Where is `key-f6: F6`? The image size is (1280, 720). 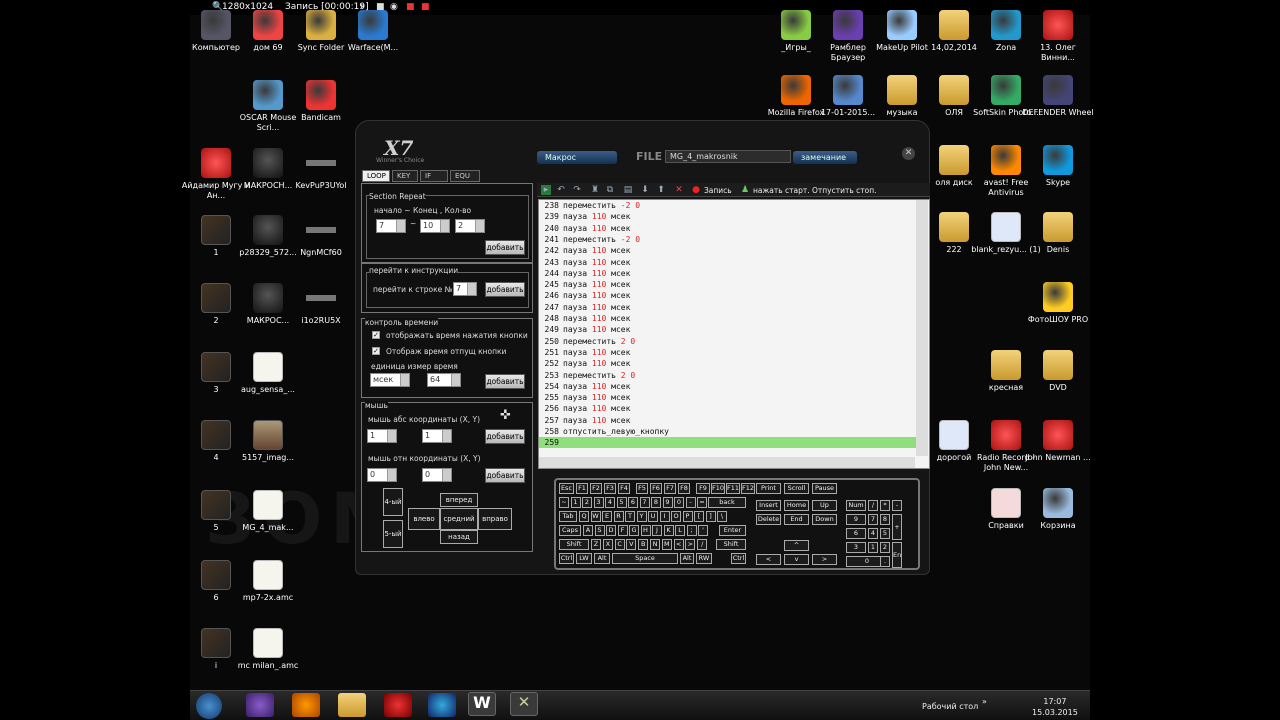
key-f6: F6 is located at coordinates (656, 488).